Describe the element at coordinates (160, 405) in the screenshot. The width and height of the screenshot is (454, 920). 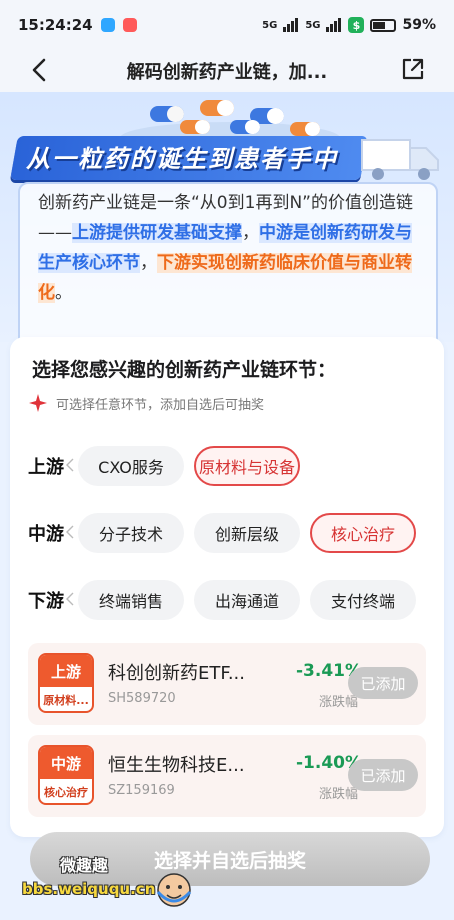
I see `hint-text: 可选择任意环节，添加自选后可抽奖` at that location.